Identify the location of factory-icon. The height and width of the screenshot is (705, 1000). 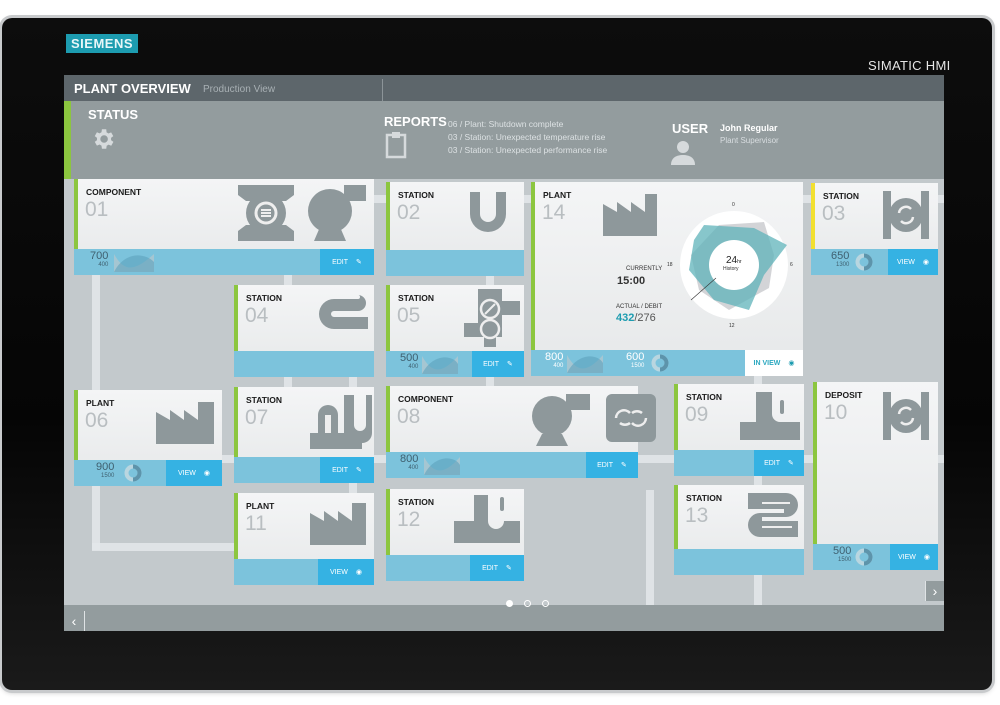
(185, 423).